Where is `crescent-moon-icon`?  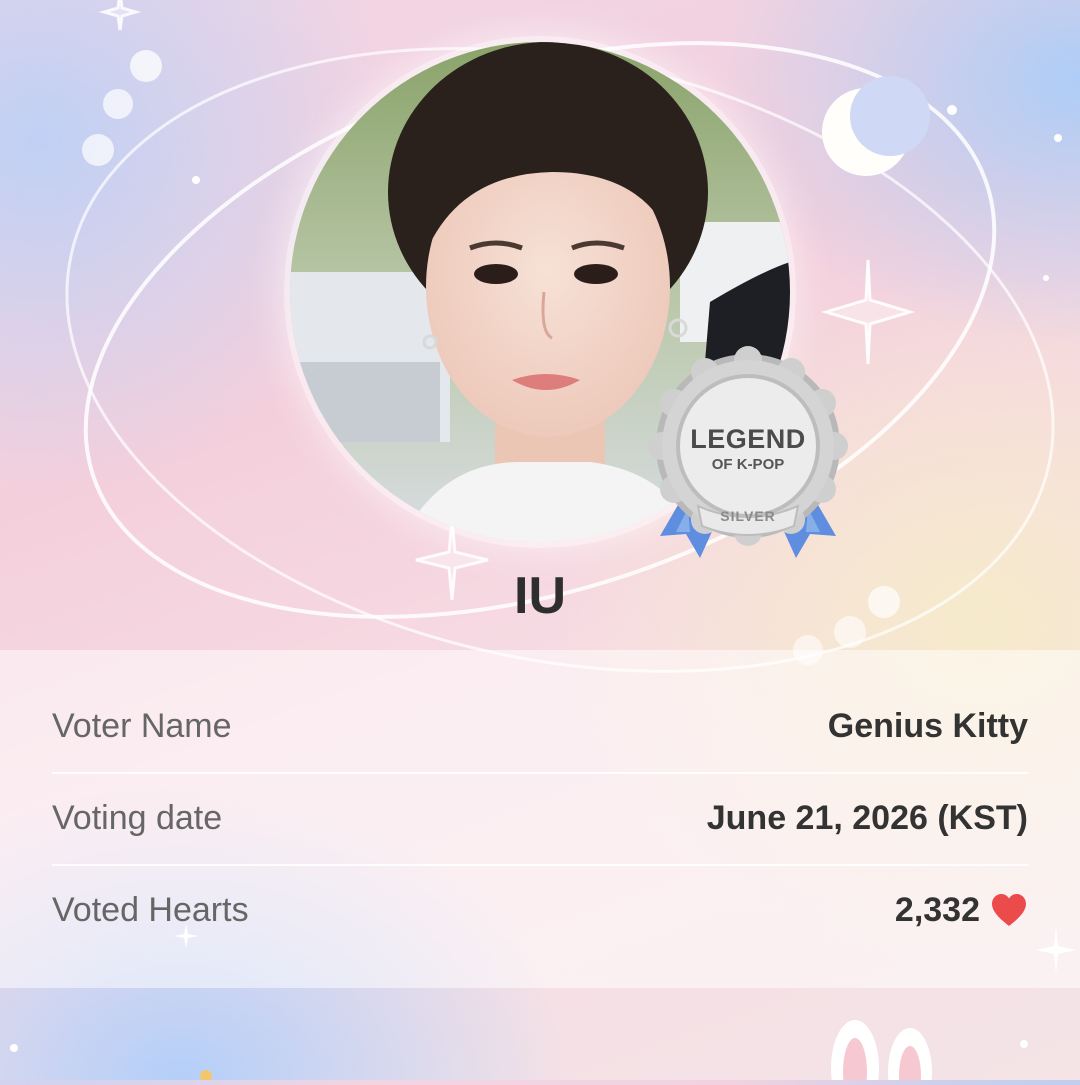
crescent-moon-icon is located at coordinates (876, 126).